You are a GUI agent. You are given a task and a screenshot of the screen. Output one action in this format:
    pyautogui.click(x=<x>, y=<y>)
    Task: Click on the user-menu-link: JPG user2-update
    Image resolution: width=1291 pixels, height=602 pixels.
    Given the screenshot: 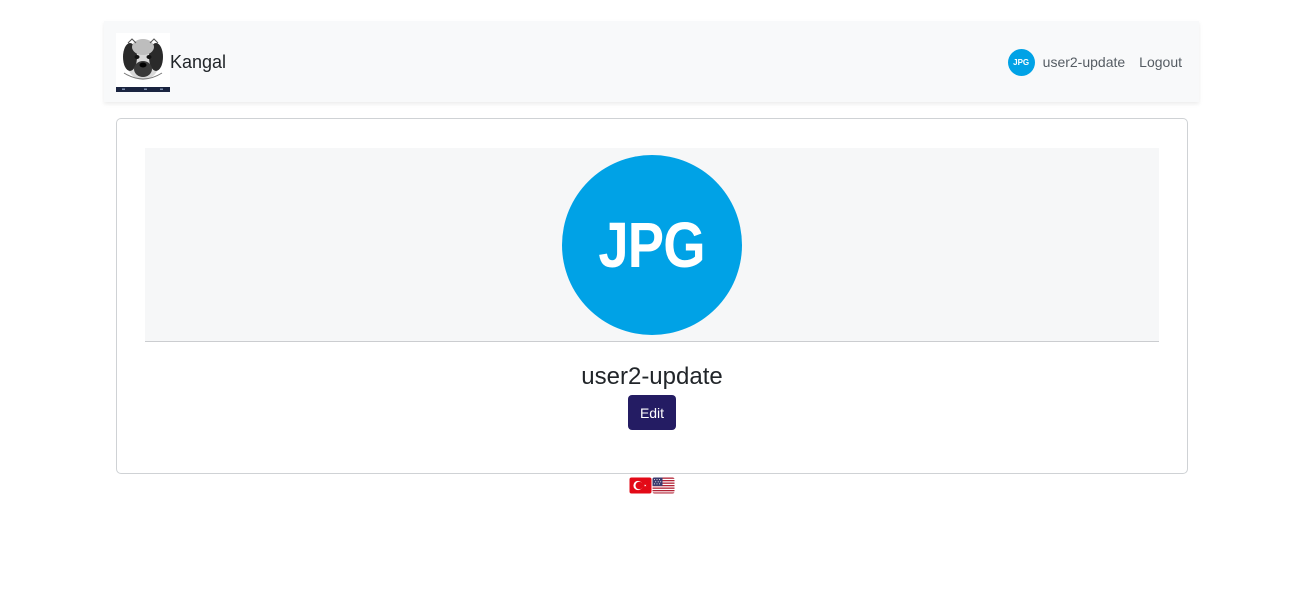 What is the action you would take?
    pyautogui.click(x=1066, y=62)
    